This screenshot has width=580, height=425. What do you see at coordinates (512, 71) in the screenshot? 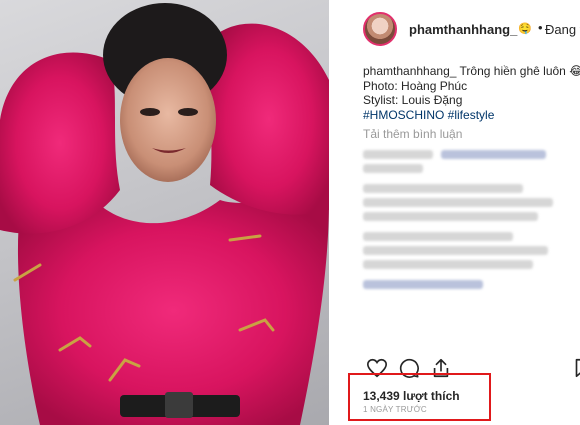
I see `caption-text: Trông hiền ghê luôn` at bounding box center [512, 71].